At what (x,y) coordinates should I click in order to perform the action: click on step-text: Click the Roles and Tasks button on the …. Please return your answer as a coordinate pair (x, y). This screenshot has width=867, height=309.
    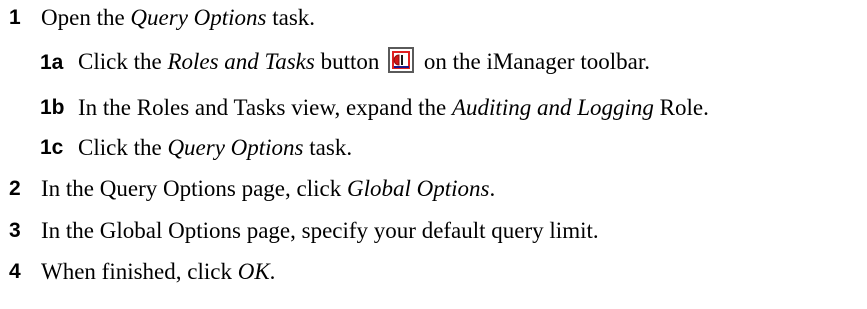
    Looking at the image, I should click on (364, 61).